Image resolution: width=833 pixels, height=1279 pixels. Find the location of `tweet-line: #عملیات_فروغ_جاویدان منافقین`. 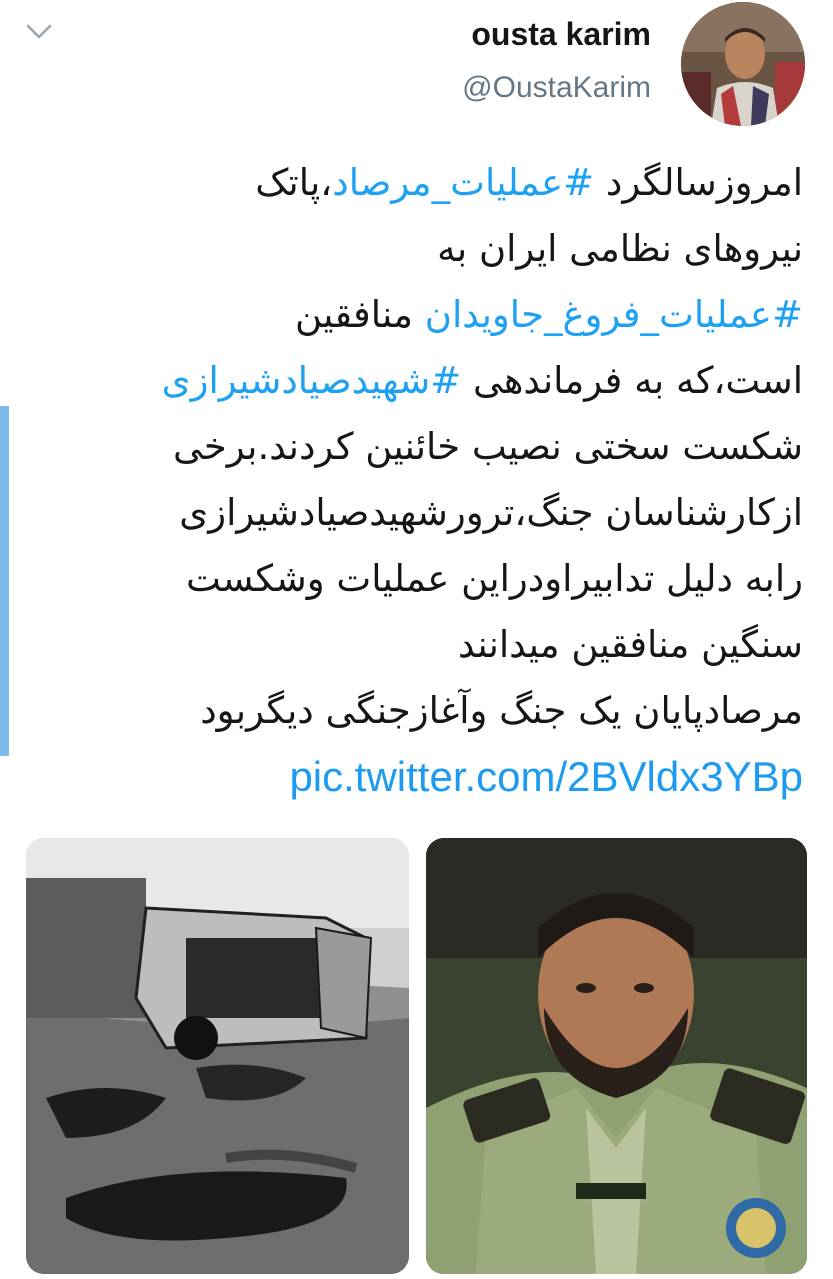

tweet-line: #عملیات_فروغ_جاویدان منافقین is located at coordinates (413, 315).